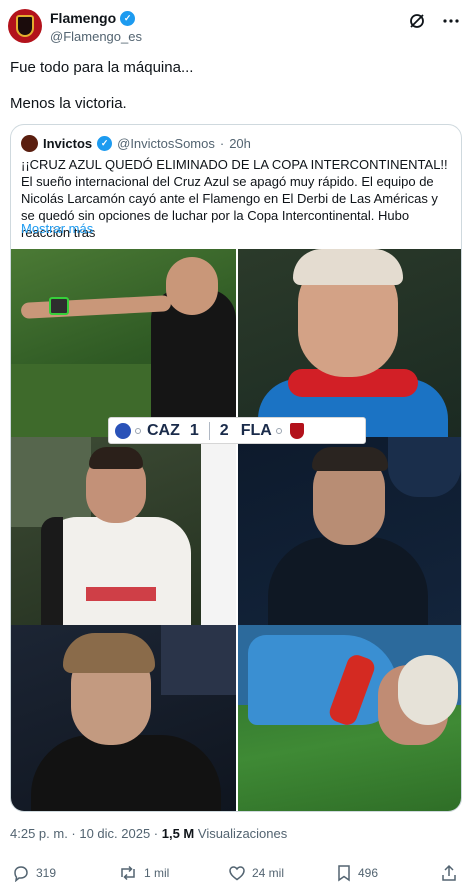 The image size is (472, 895). I want to click on share-button, so click(449, 873).